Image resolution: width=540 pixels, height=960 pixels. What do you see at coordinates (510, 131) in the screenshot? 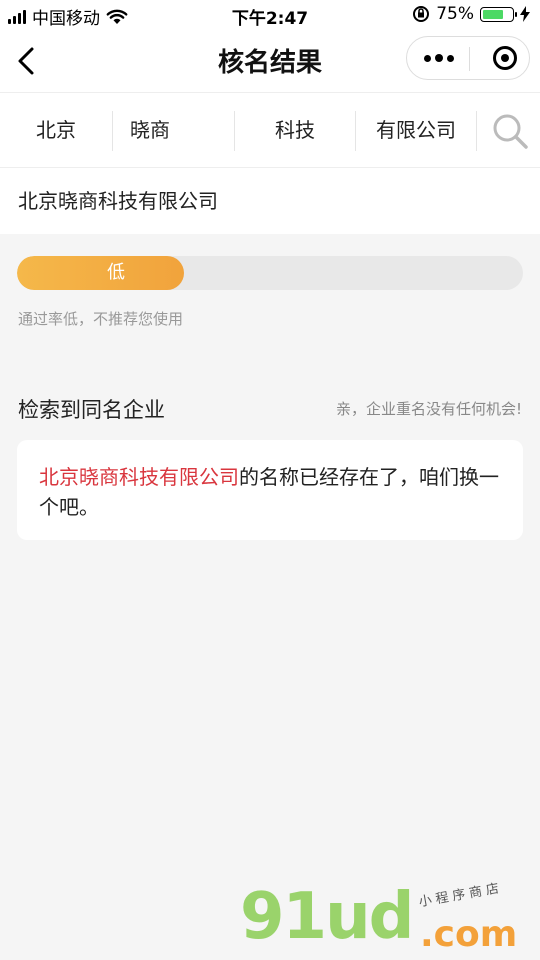
I see `search-icon` at bounding box center [510, 131].